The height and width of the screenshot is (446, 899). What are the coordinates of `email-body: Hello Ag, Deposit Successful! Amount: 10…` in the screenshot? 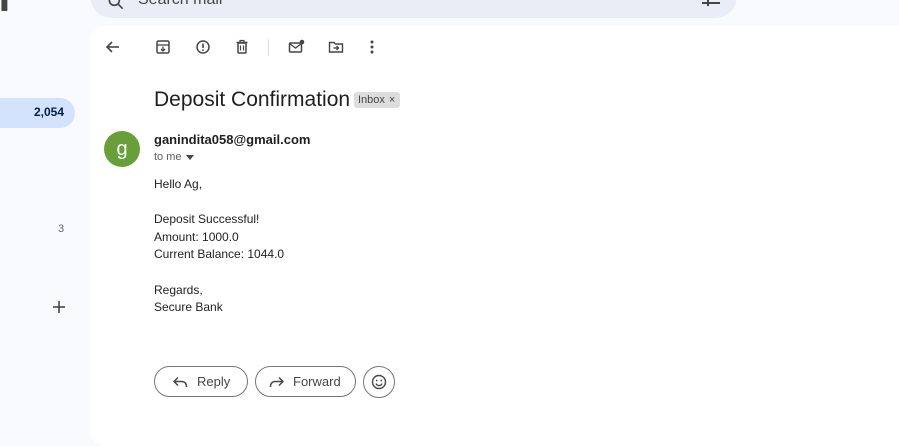 It's located at (219, 246).